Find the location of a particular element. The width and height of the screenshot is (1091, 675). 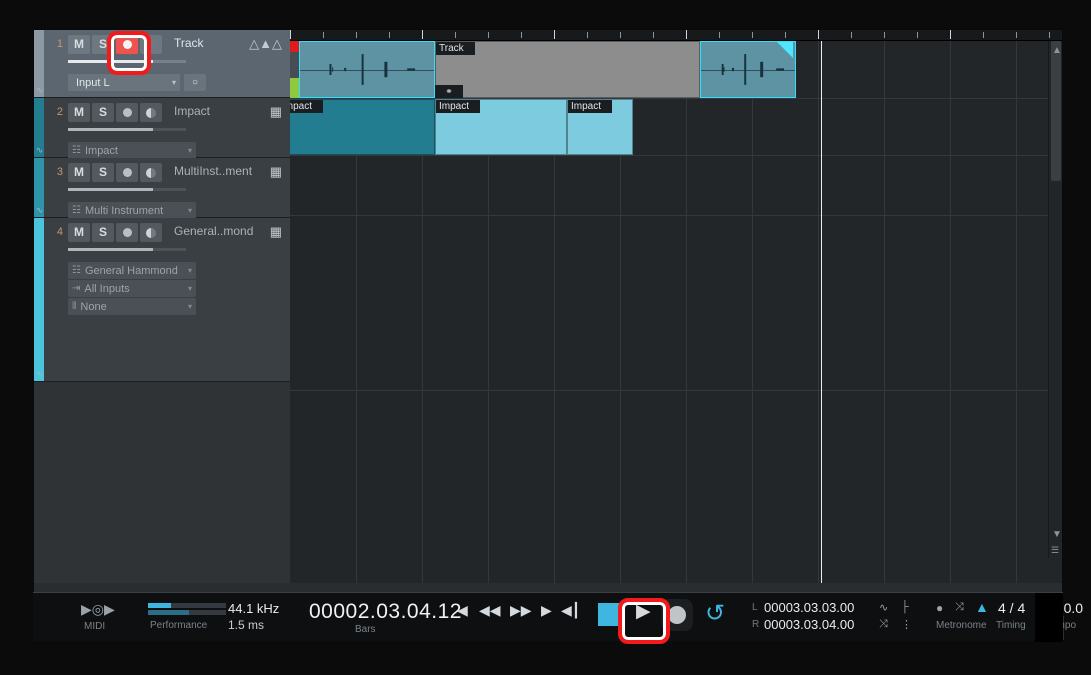

loop-right-value: 00003.03.04.00 is located at coordinates (809, 624).